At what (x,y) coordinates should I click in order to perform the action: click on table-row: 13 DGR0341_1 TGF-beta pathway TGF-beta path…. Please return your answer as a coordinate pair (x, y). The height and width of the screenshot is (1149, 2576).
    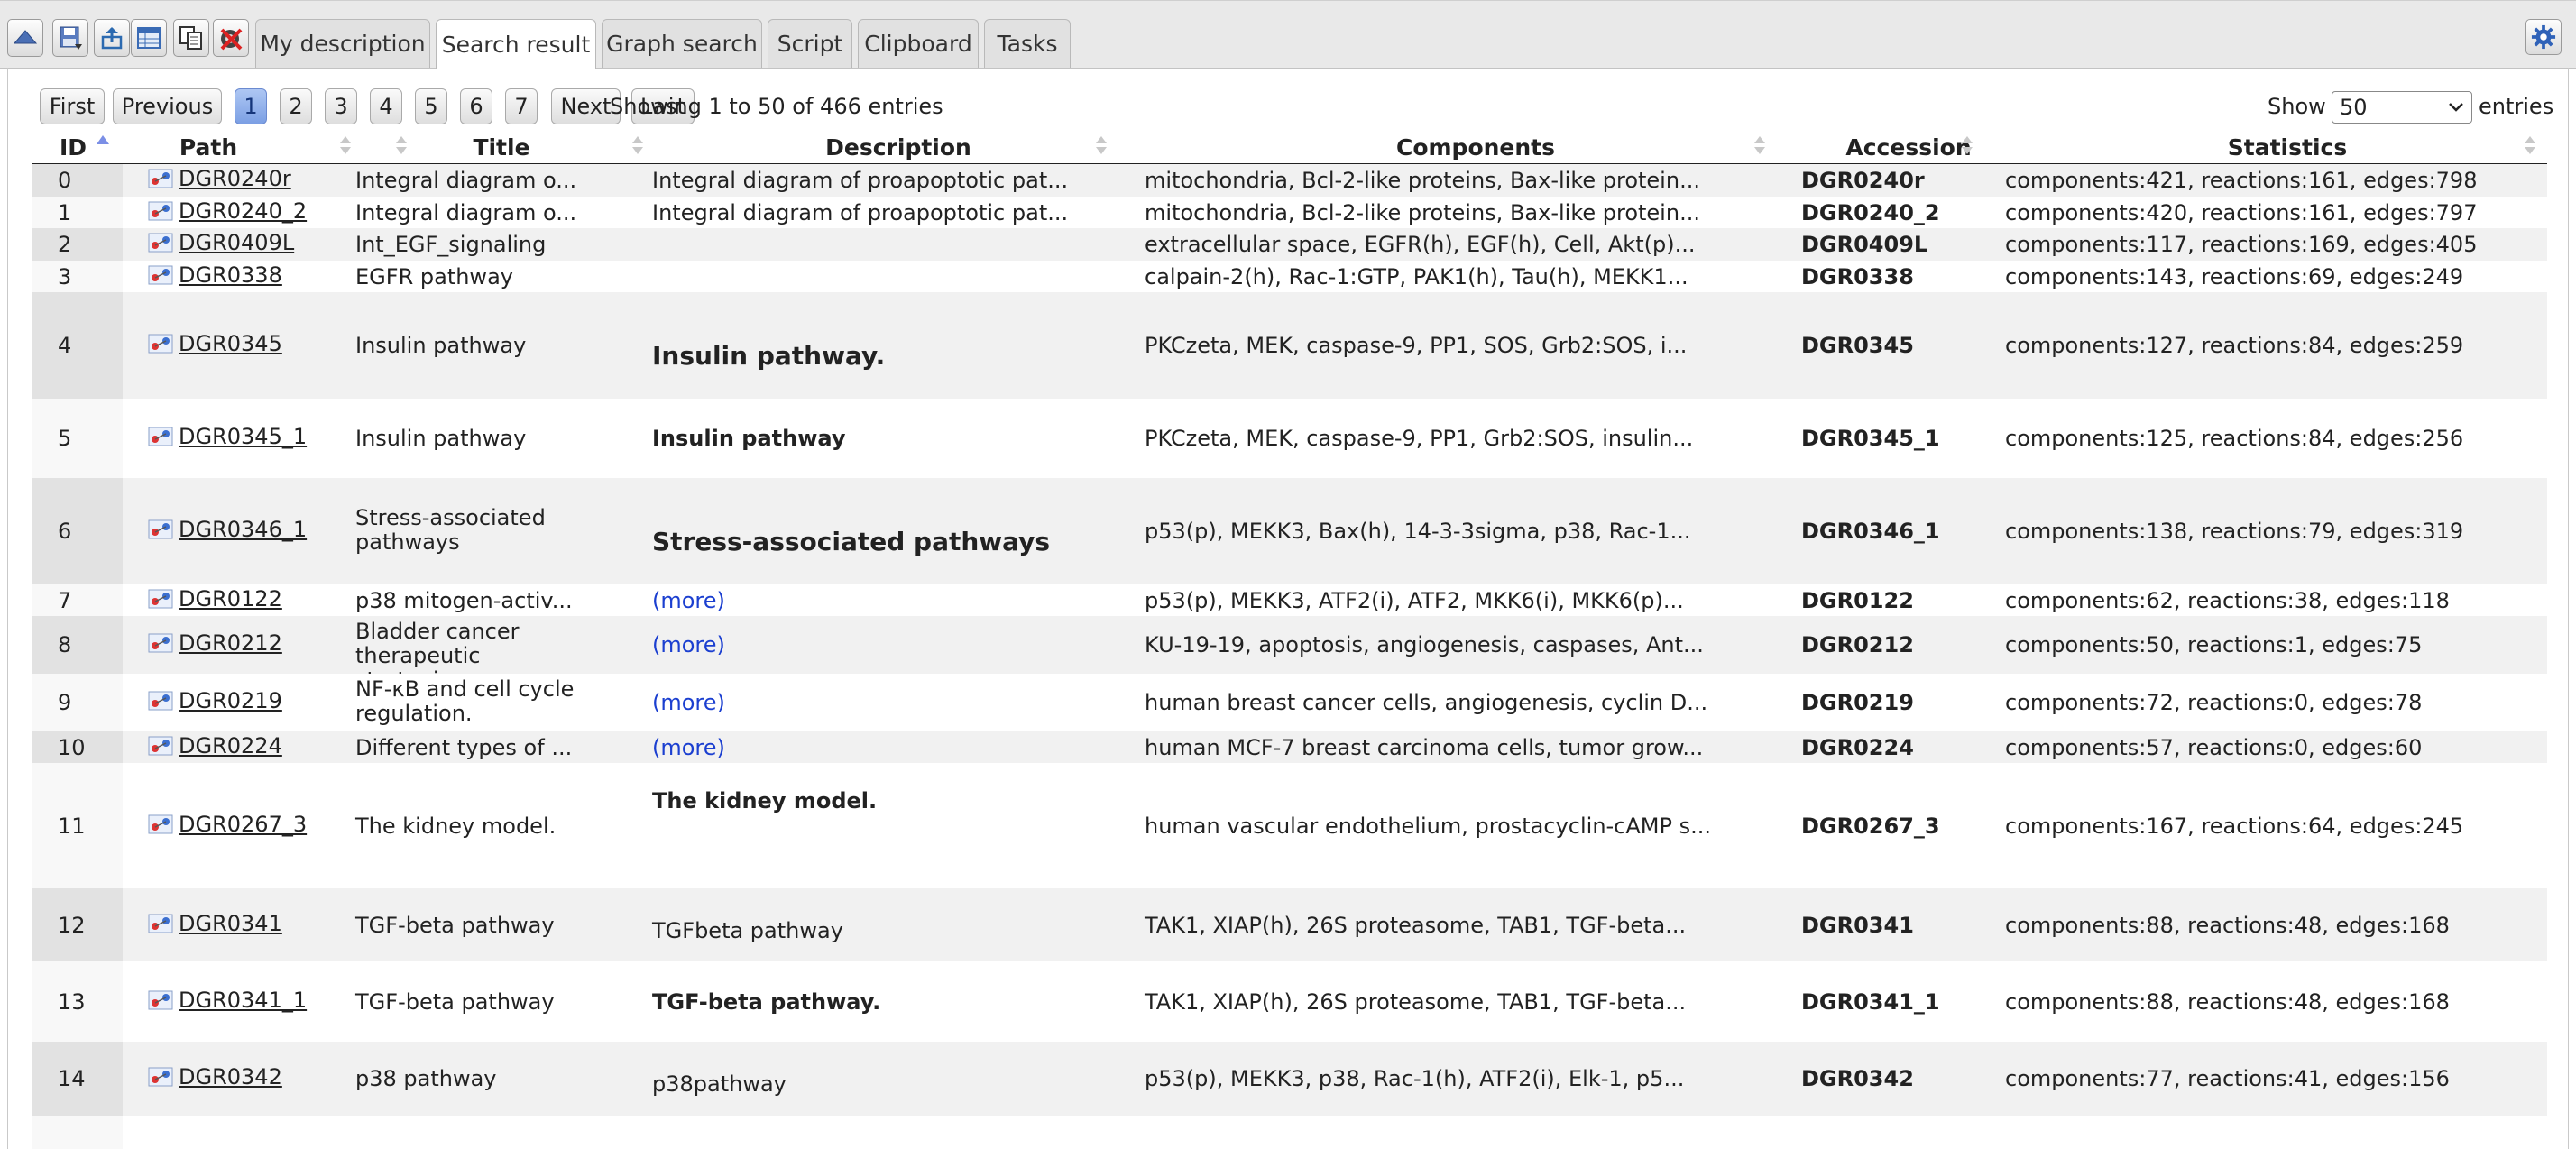
    Looking at the image, I should click on (1290, 1001).